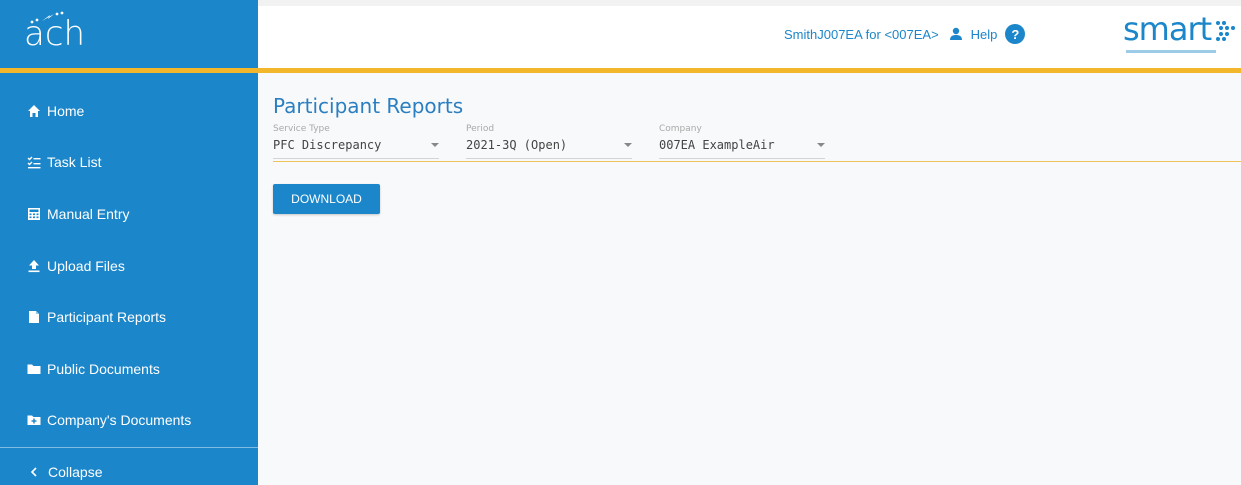 The height and width of the screenshot is (485, 1241). Describe the element at coordinates (119, 420) in the screenshot. I see `sidebar-item-label: Company's Documents` at that location.